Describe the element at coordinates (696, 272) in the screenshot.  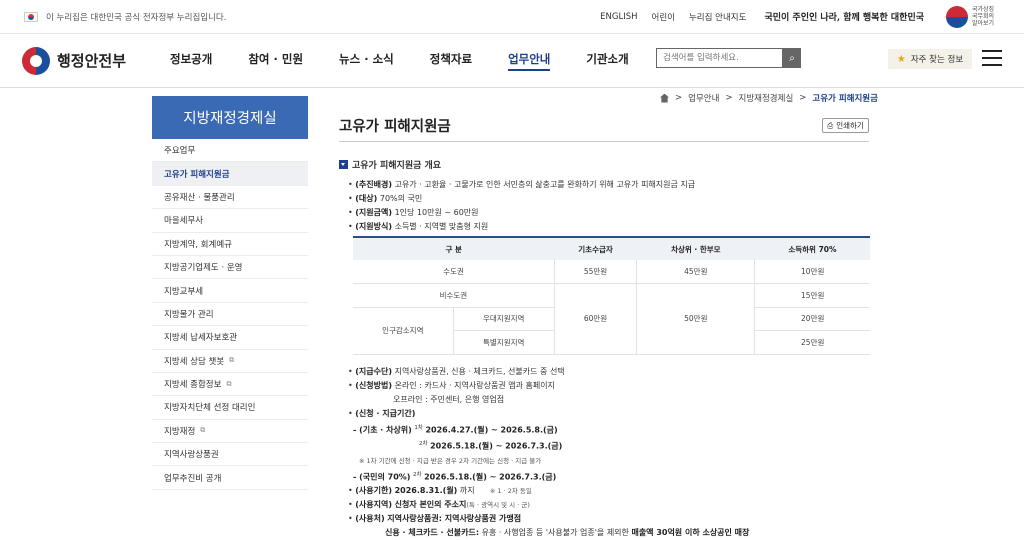
I see `table-cell: 45만원` at that location.